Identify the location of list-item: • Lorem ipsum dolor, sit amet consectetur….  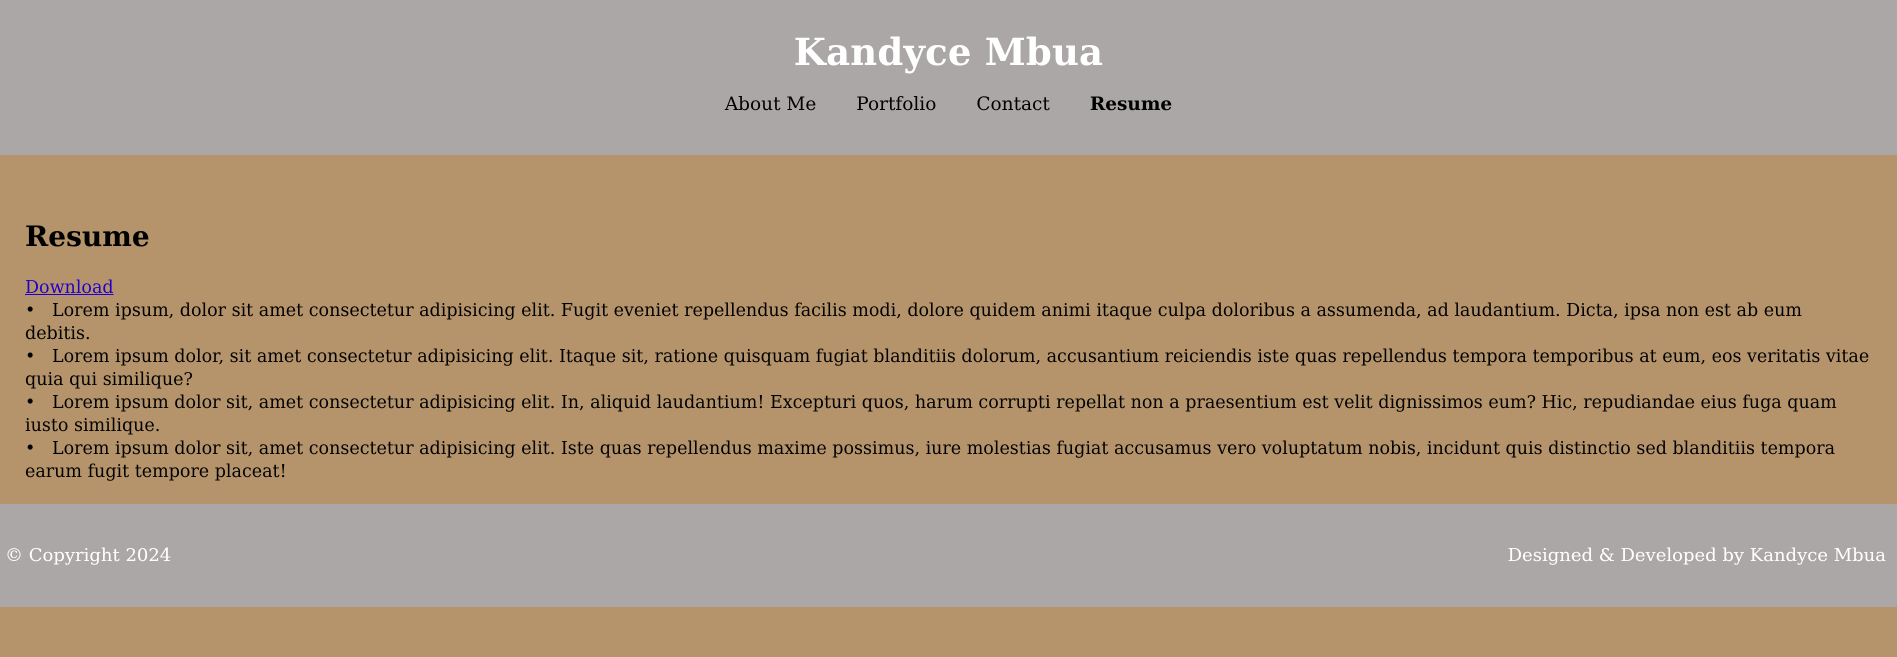
(948, 369).